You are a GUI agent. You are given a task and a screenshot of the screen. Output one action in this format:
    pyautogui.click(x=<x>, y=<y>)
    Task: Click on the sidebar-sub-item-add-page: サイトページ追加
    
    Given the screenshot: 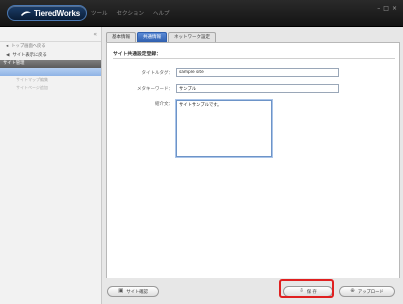 What is the action you would take?
    pyautogui.click(x=50, y=88)
    